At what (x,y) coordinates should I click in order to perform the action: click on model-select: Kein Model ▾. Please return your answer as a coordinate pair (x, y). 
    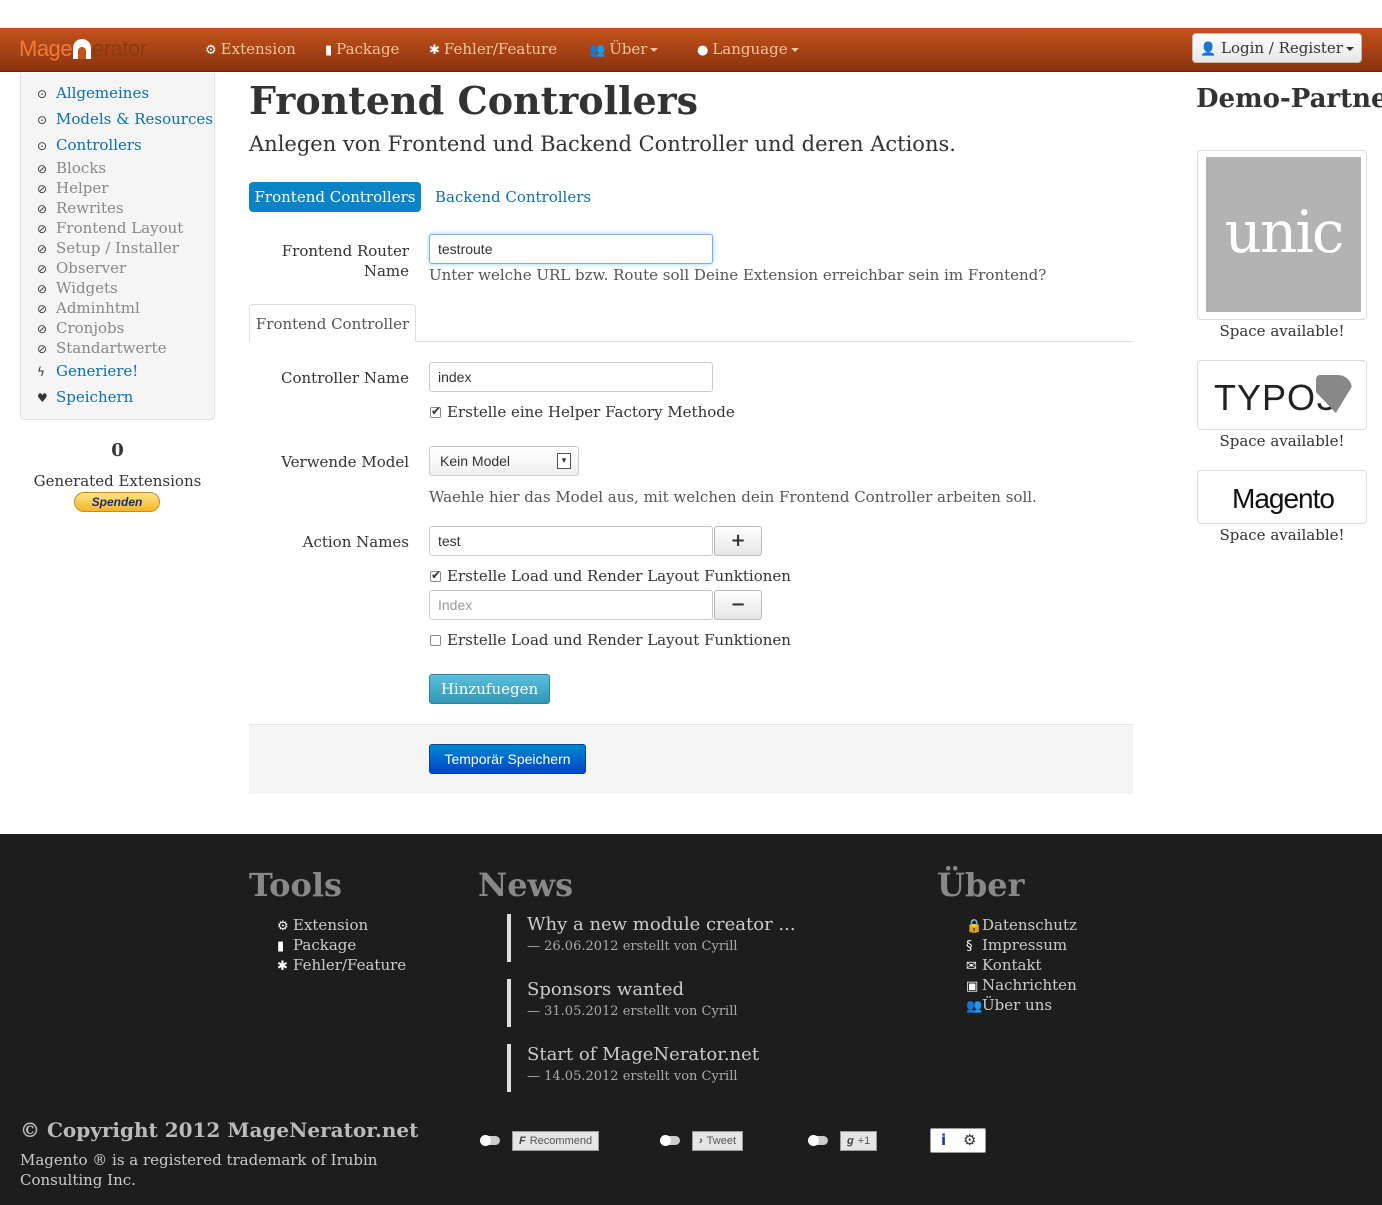
    Looking at the image, I should click on (504, 461).